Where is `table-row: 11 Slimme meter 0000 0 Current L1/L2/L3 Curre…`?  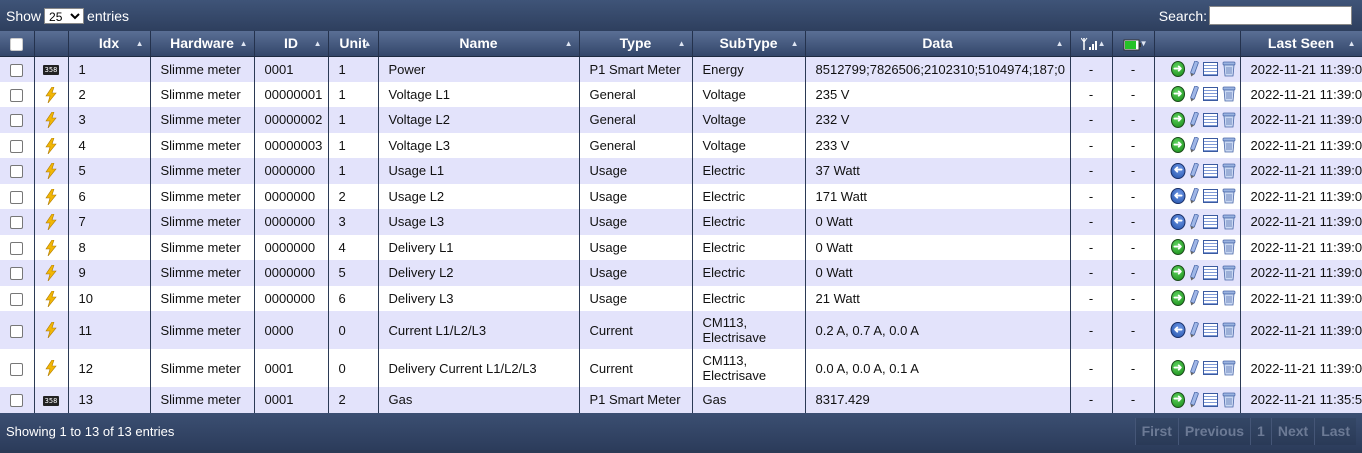
table-row: 11 Slimme meter 0000 0 Current L1/L2/L3 Curre… is located at coordinates (681, 330).